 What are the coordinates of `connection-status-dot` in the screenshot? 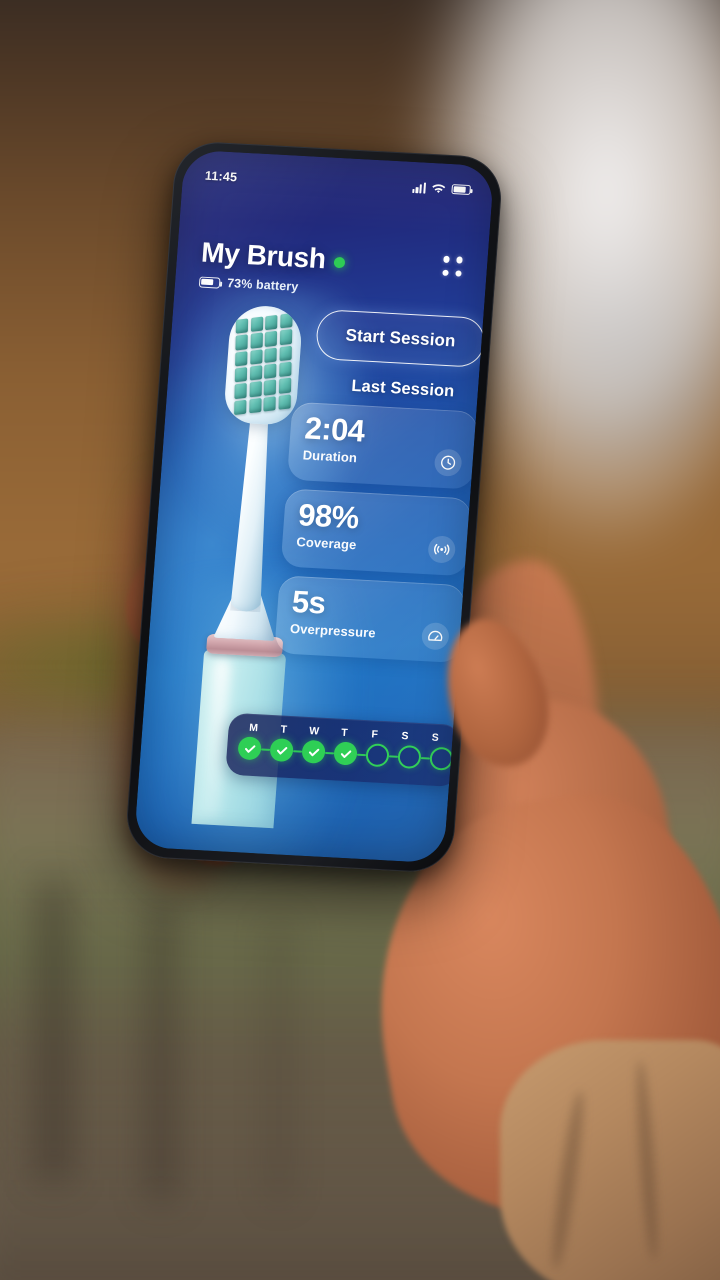 It's located at (339, 262).